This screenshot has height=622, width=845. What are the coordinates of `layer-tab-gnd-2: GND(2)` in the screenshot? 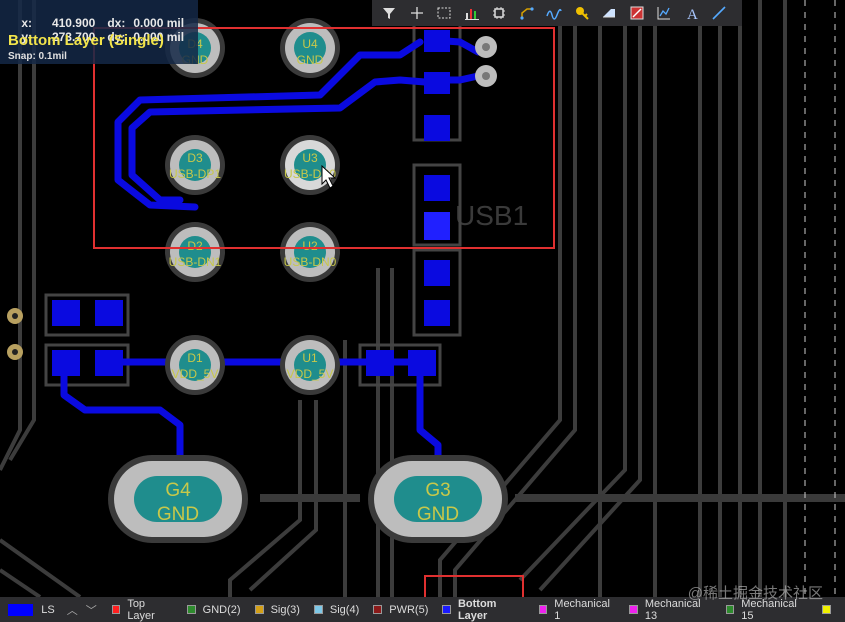 It's located at (214, 609).